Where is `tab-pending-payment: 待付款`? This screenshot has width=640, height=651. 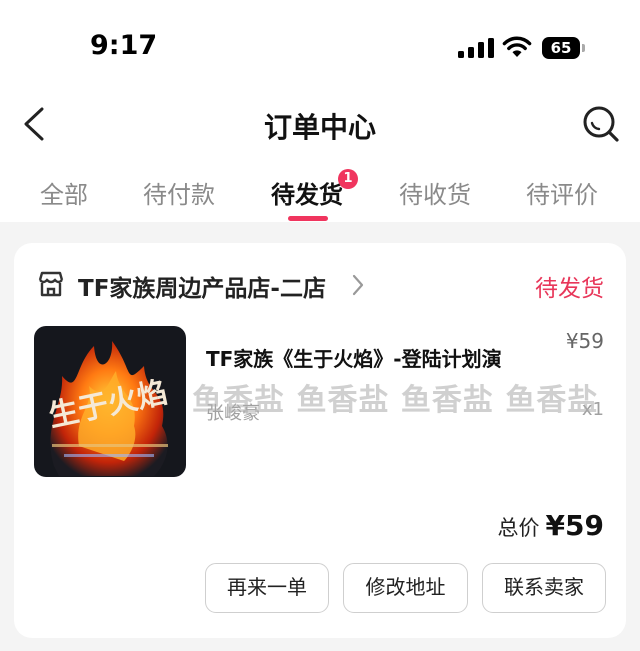
tab-pending-payment: 待付款 is located at coordinates (179, 192).